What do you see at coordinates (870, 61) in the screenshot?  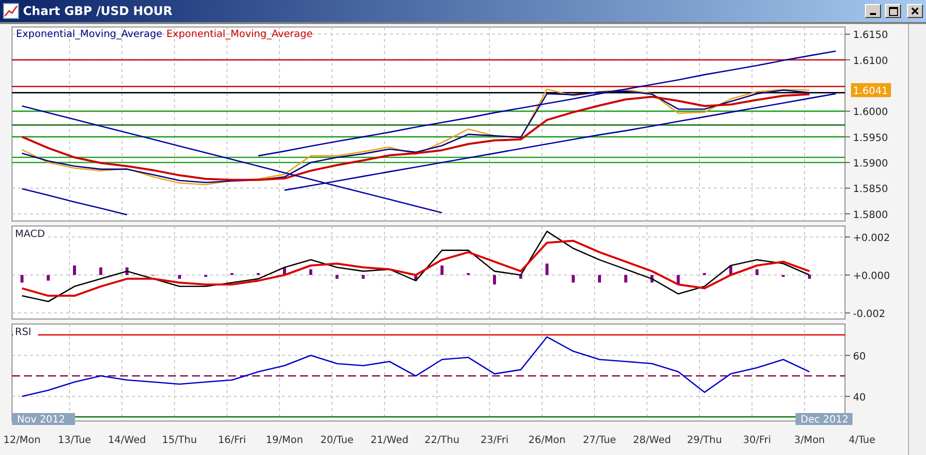 I see `axis-label: 1.6100` at bounding box center [870, 61].